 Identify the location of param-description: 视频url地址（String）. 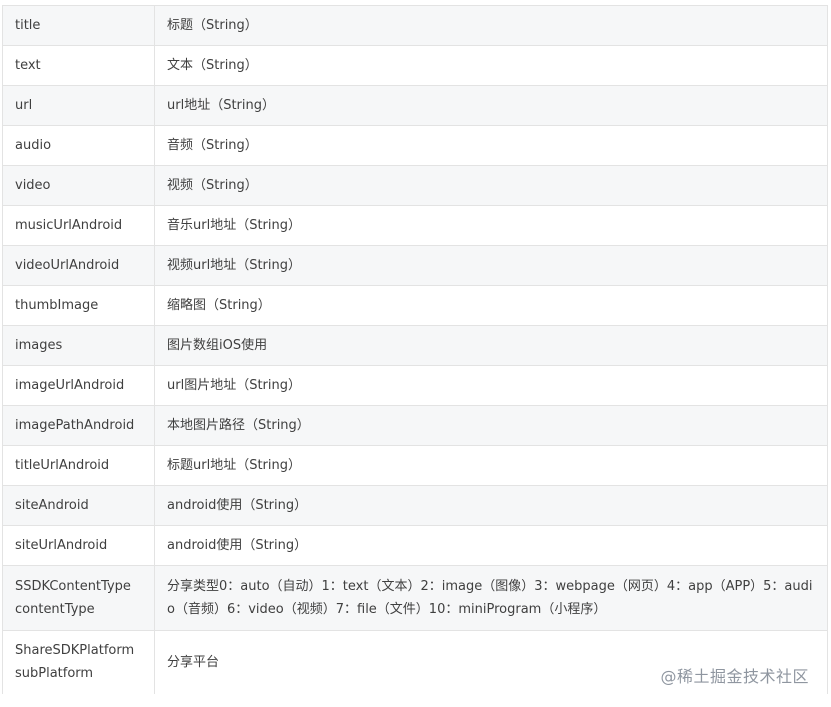
(491, 265).